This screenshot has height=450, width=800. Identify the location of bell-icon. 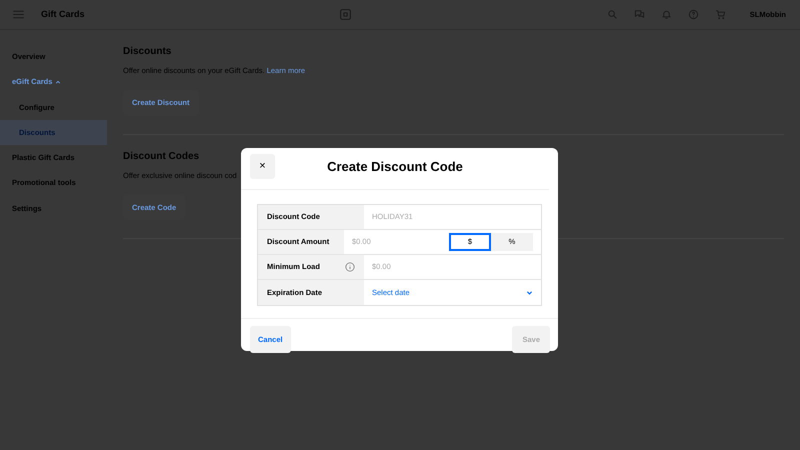
(666, 14).